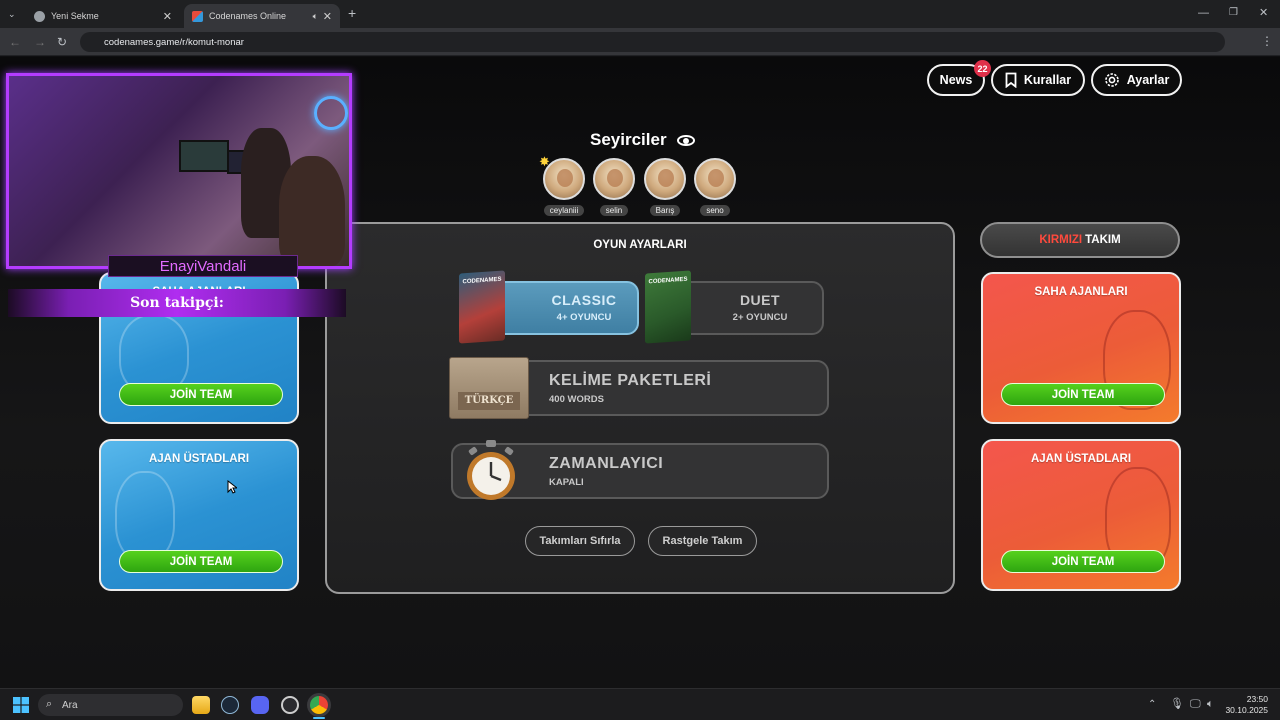  Describe the element at coordinates (760, 317) in the screenshot. I see `duet-player-count: 2+ OYUNCU` at that location.